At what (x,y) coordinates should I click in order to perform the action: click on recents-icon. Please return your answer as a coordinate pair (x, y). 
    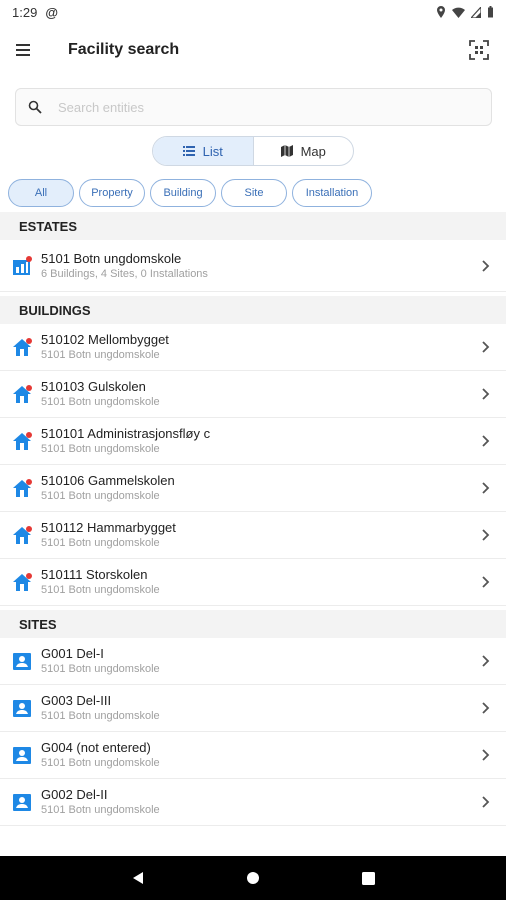
    Looking at the image, I should click on (368, 878).